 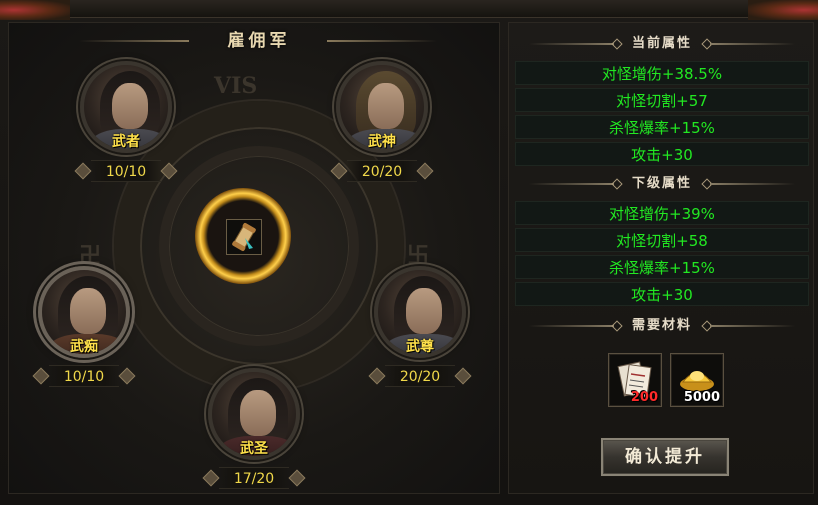 What do you see at coordinates (35, 10) in the screenshot?
I see `window-corner-left` at bounding box center [35, 10].